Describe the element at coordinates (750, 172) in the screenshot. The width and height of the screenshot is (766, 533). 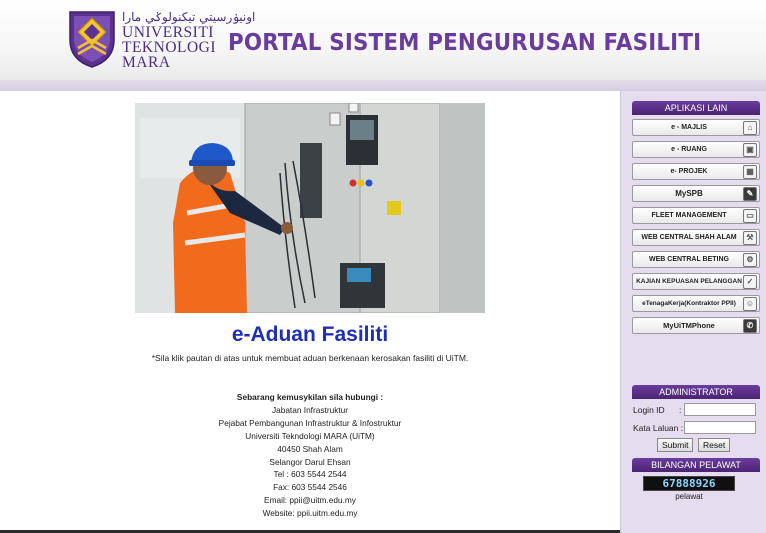
I see `project-icon: ▦` at that location.